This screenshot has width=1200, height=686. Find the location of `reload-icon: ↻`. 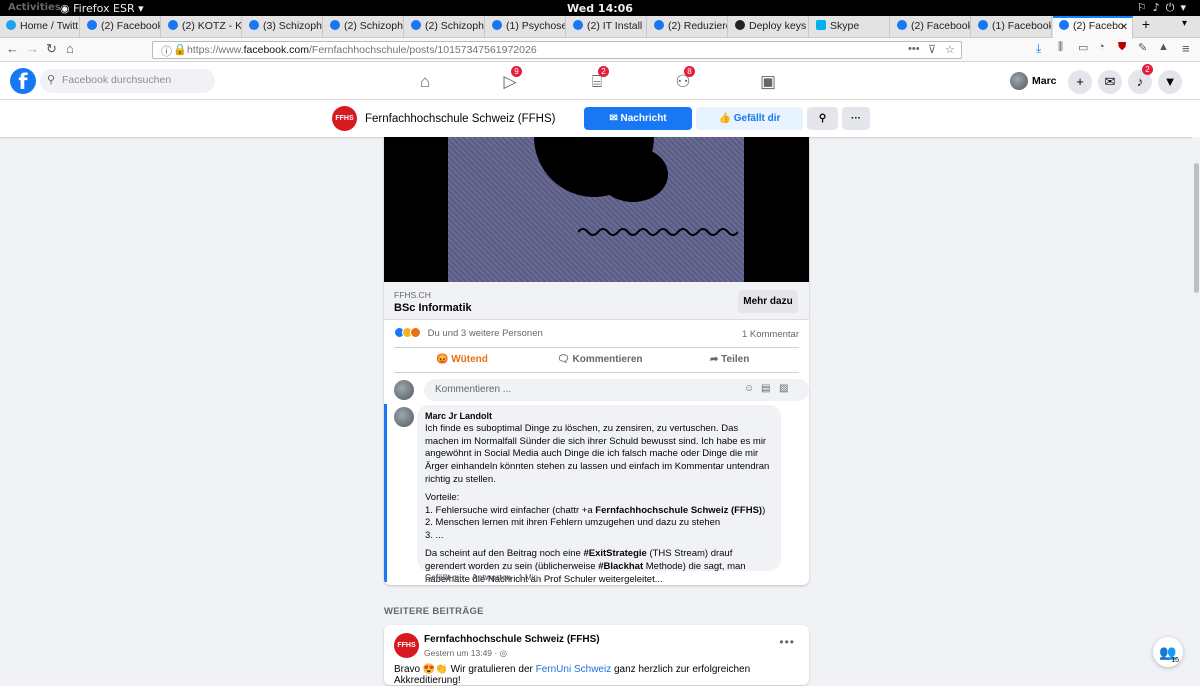

reload-icon: ↻ is located at coordinates (51, 49).